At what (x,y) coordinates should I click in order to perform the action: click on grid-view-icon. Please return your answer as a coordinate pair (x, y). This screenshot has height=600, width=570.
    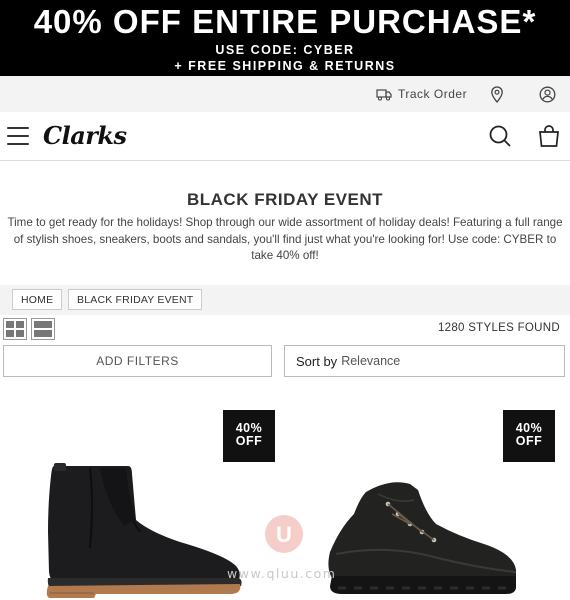
    Looking at the image, I should click on (15, 329).